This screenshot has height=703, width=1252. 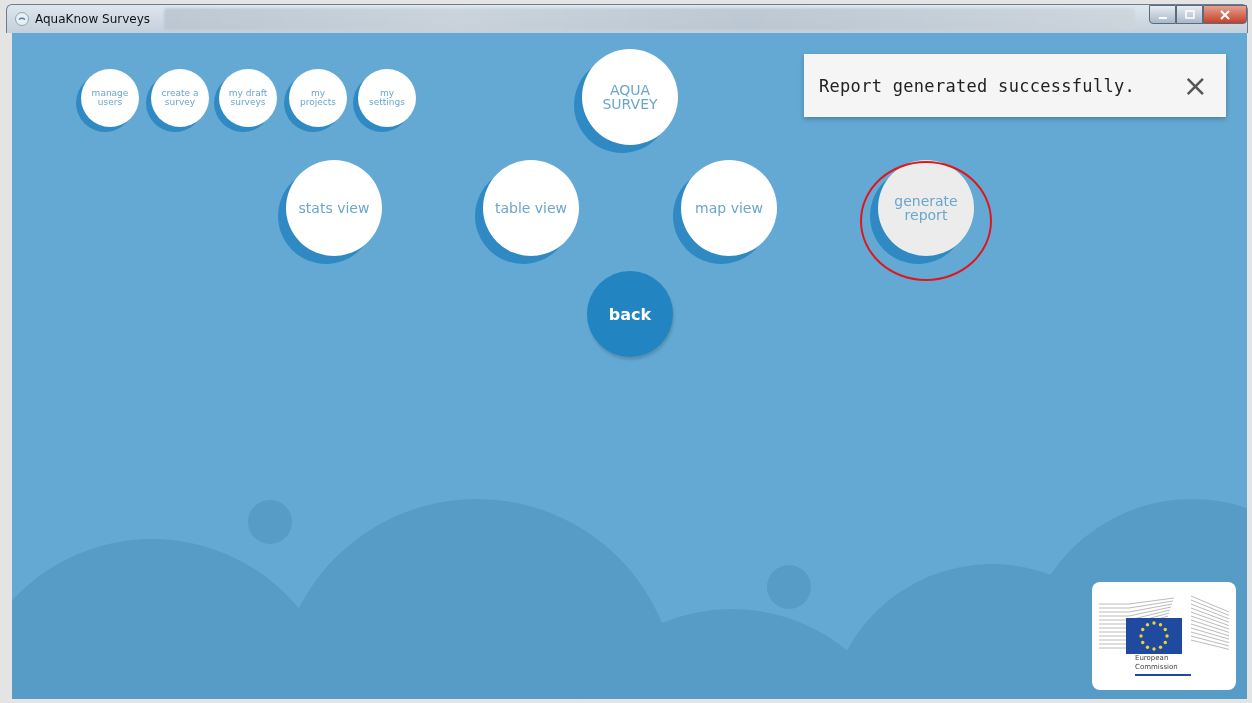 I want to click on app-icon, so click(x=22, y=19).